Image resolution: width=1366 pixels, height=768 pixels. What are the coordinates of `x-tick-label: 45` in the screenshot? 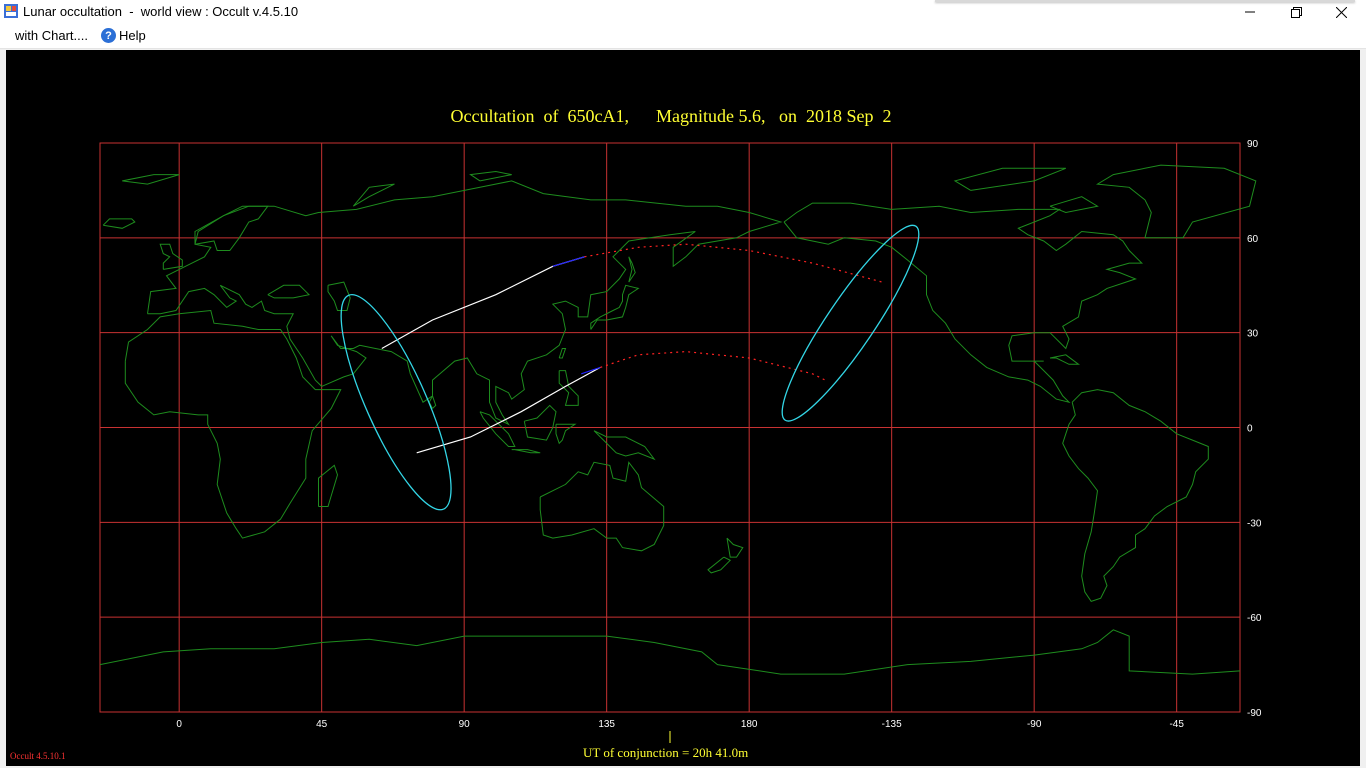 It's located at (322, 724).